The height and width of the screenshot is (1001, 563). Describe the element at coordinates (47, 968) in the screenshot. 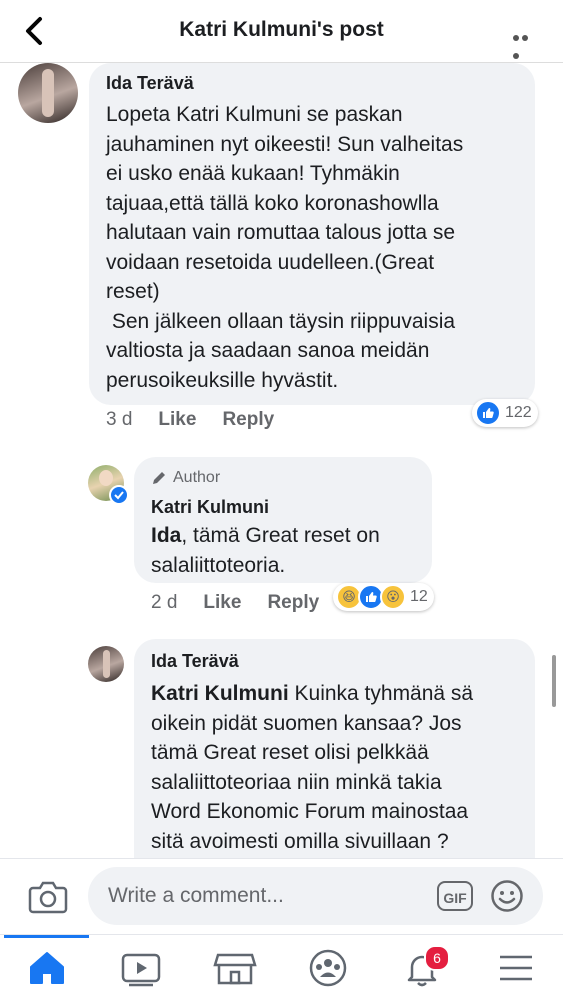

I see `home-icon` at that location.